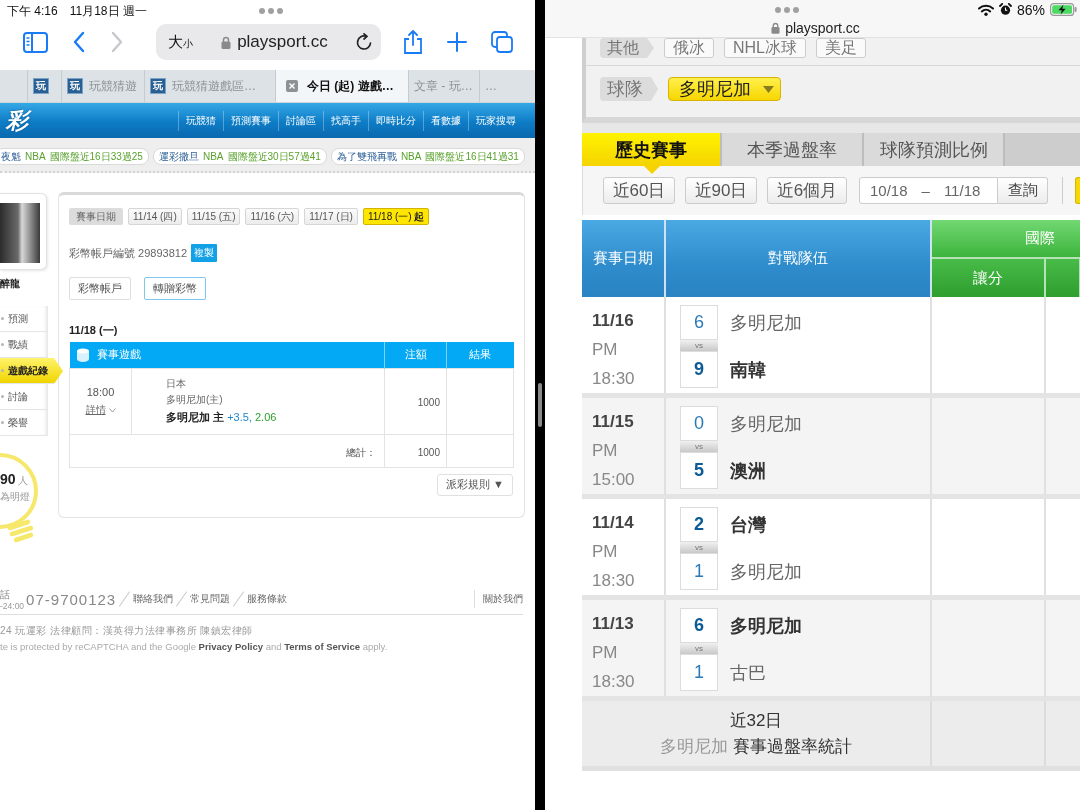 This screenshot has height=810, width=1080. What do you see at coordinates (300, 120) in the screenshot?
I see `nav-link: 討論區` at bounding box center [300, 120].